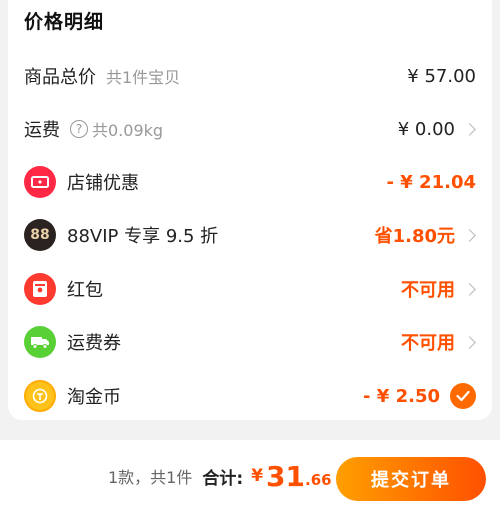 The image size is (500, 512). Describe the element at coordinates (223, 478) in the screenshot. I see `total-label: 合计:` at that location.